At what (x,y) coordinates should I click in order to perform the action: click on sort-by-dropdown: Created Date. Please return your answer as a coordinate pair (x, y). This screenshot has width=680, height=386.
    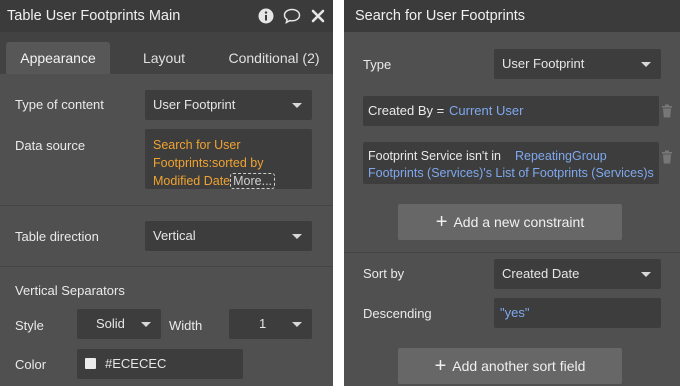
    Looking at the image, I should click on (577, 274).